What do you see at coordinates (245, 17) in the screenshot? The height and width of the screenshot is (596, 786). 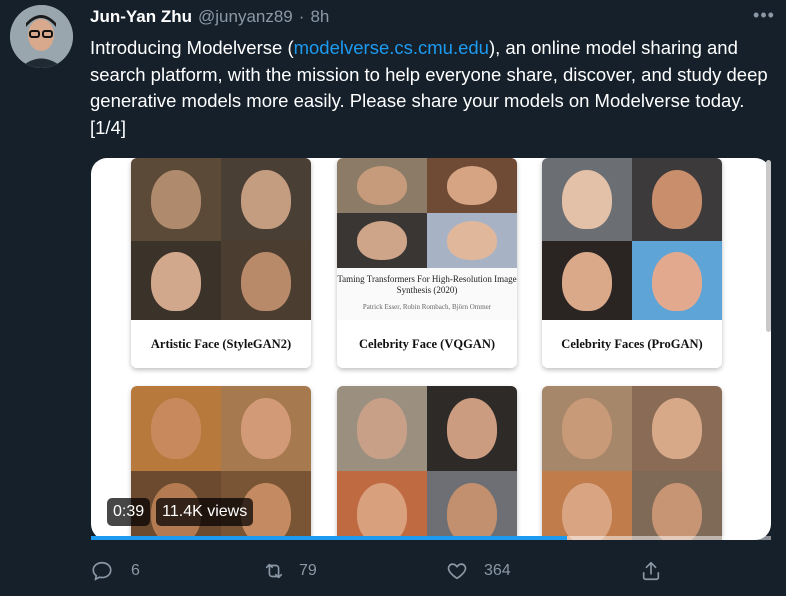 I see `author-handle: @junyanz89` at bounding box center [245, 17].